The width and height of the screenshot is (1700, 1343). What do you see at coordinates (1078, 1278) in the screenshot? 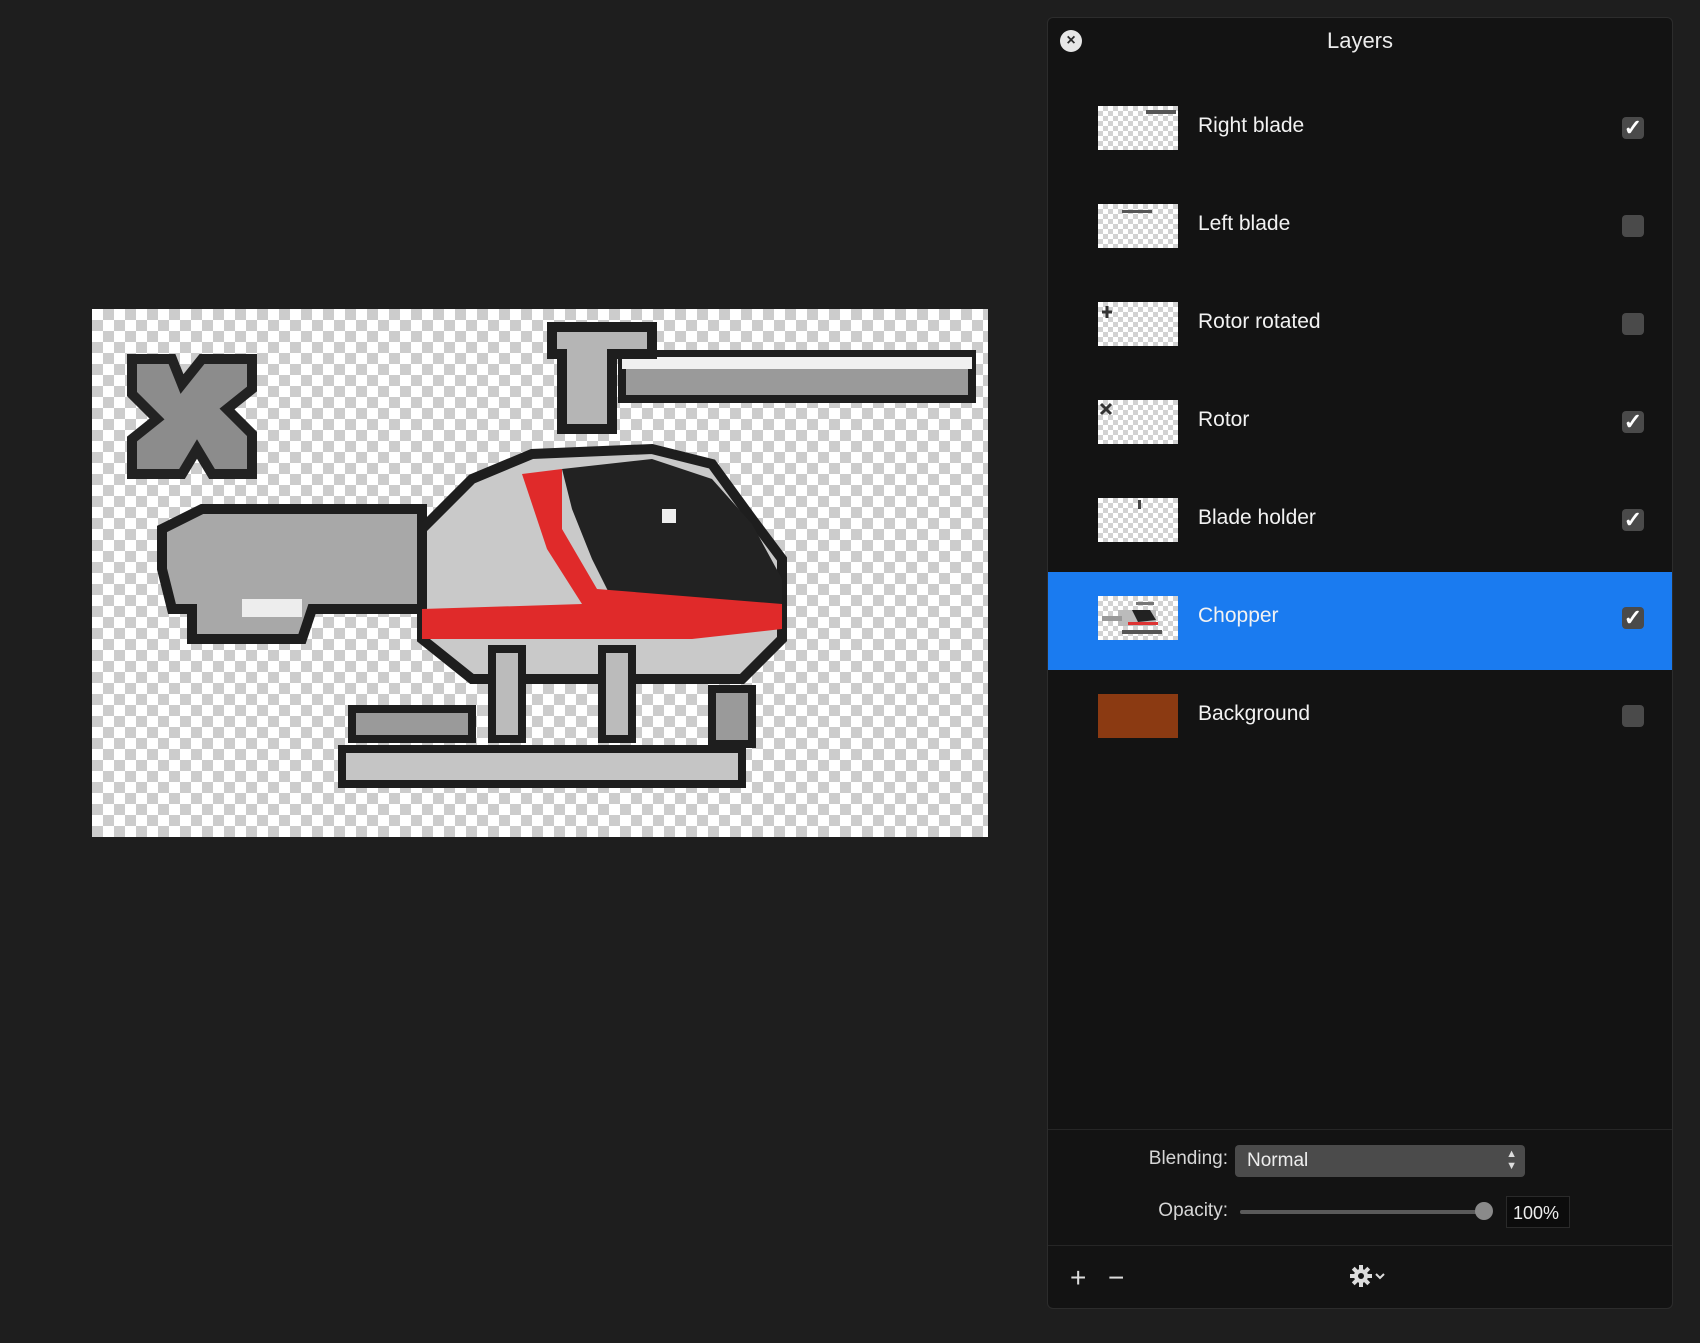
I see `add-layer-button: +` at bounding box center [1078, 1278].